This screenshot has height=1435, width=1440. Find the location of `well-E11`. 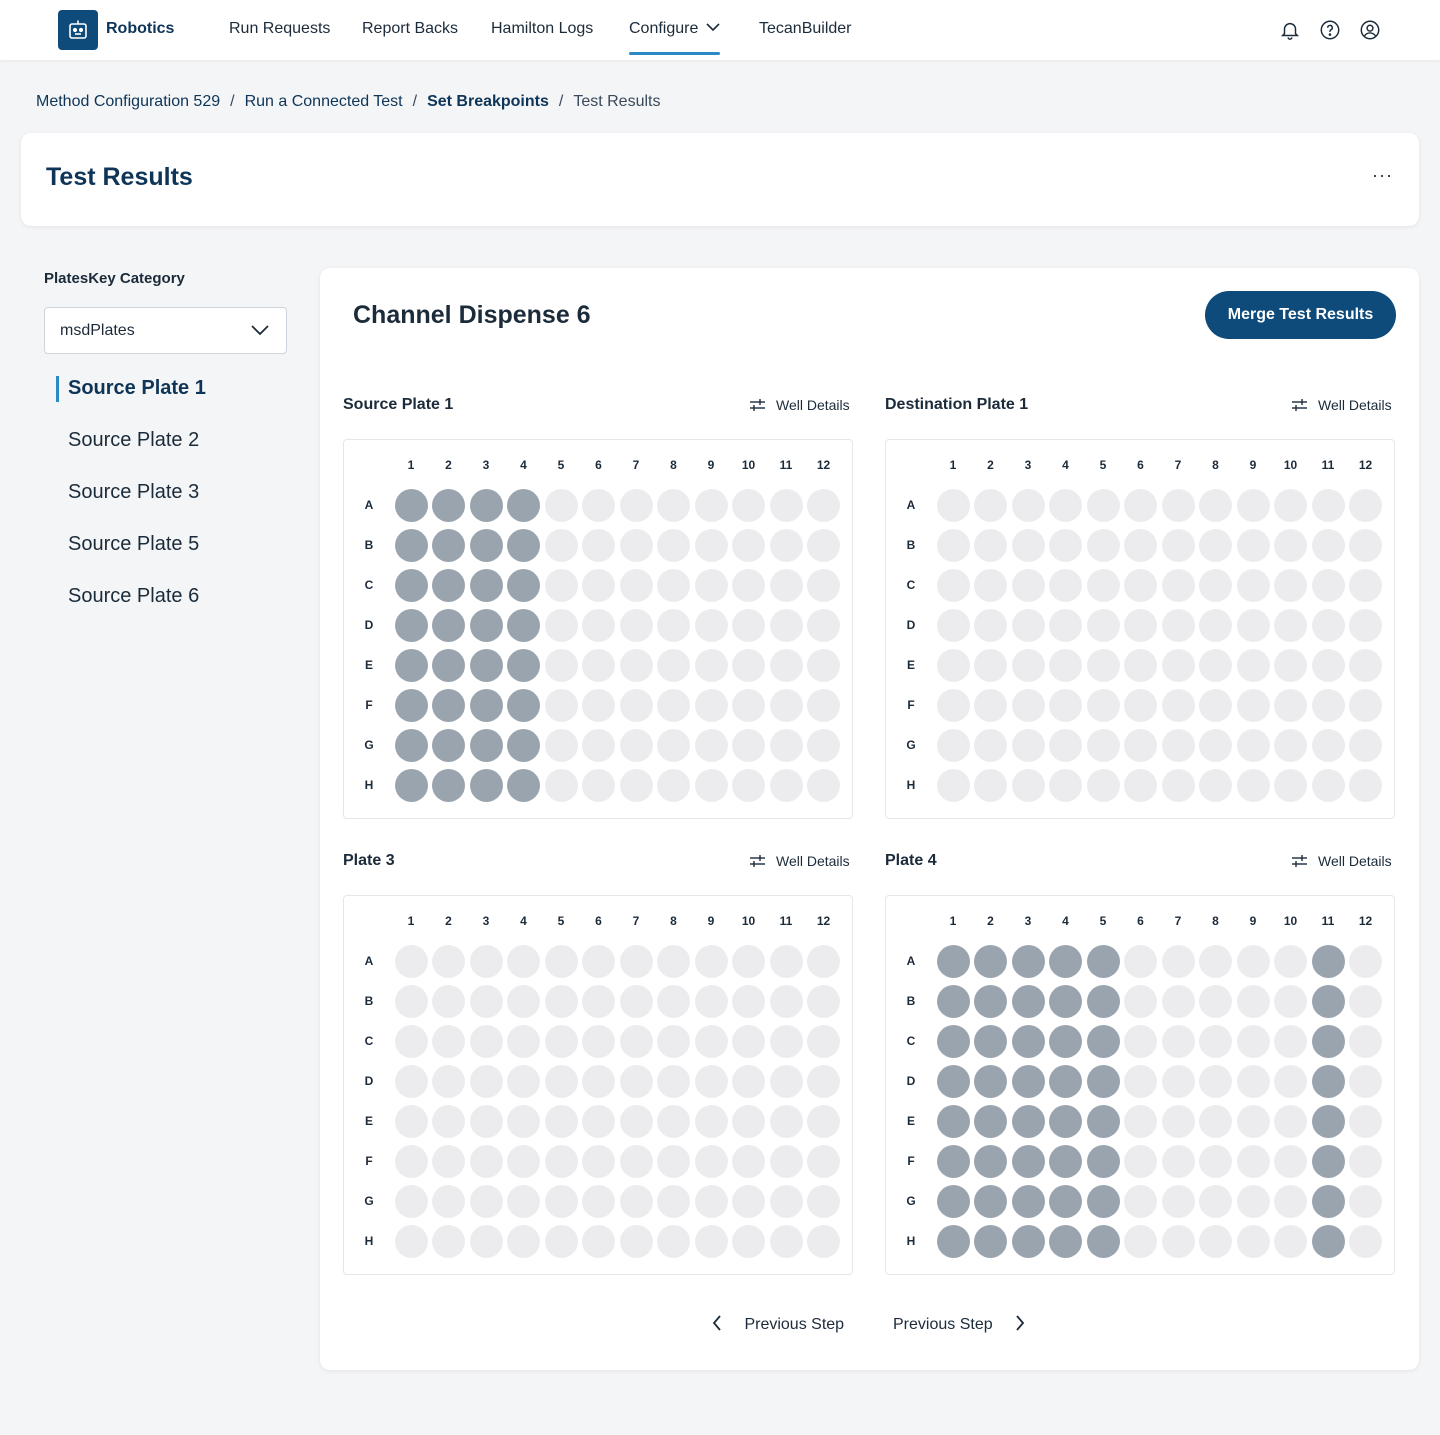

well-E11 is located at coordinates (786, 665).